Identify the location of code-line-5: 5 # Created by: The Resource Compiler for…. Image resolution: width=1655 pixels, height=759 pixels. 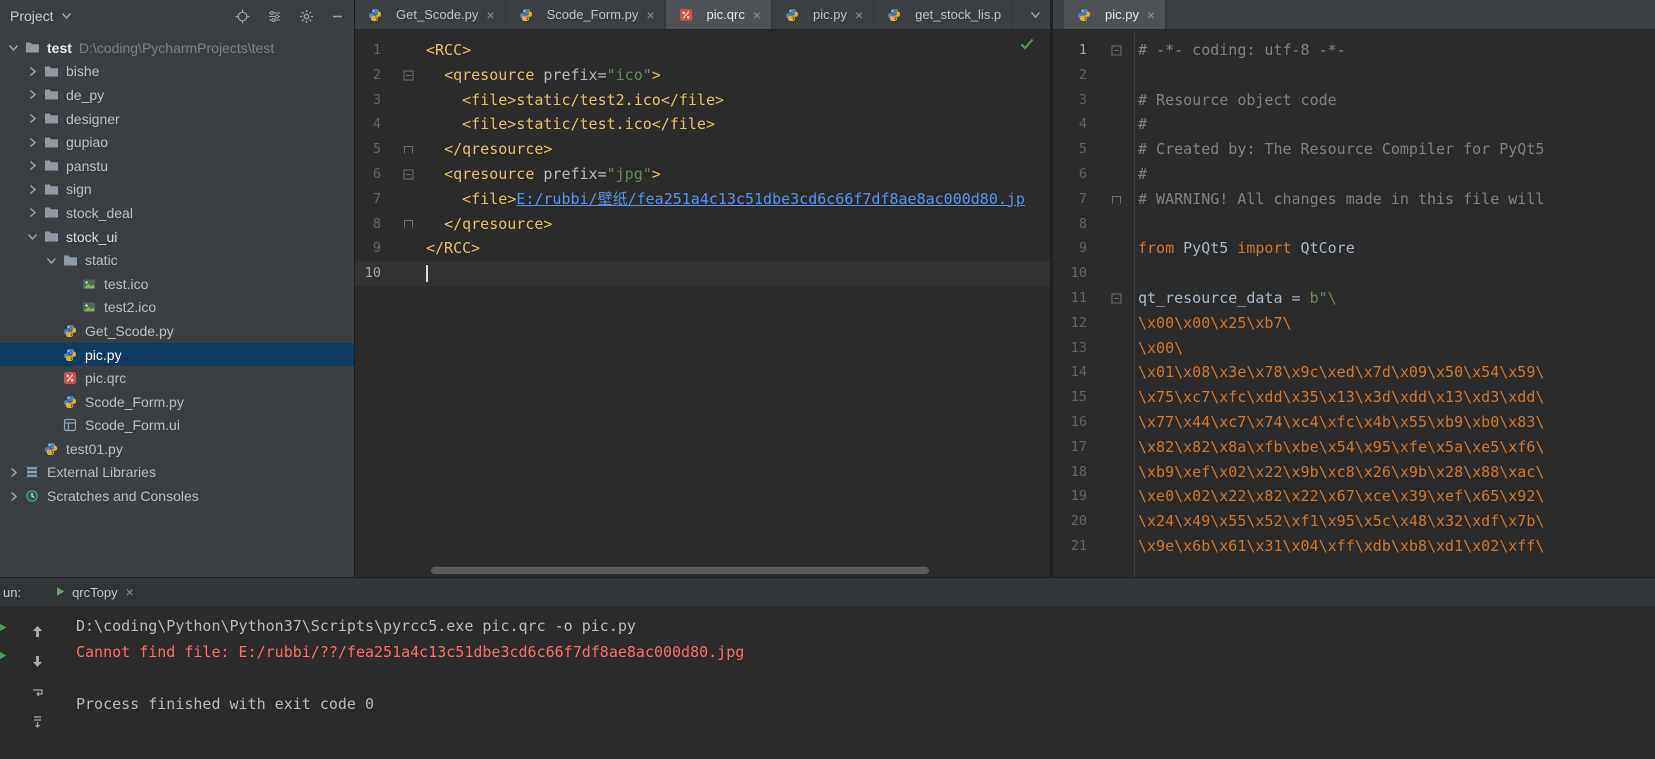
(1354, 149).